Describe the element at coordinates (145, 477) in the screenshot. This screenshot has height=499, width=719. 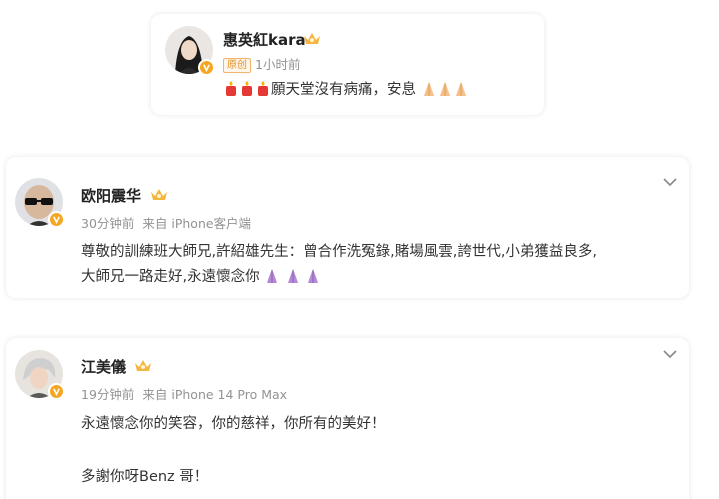
I see `post-text-line-2: 多謝你呀Benz 哥！` at that location.